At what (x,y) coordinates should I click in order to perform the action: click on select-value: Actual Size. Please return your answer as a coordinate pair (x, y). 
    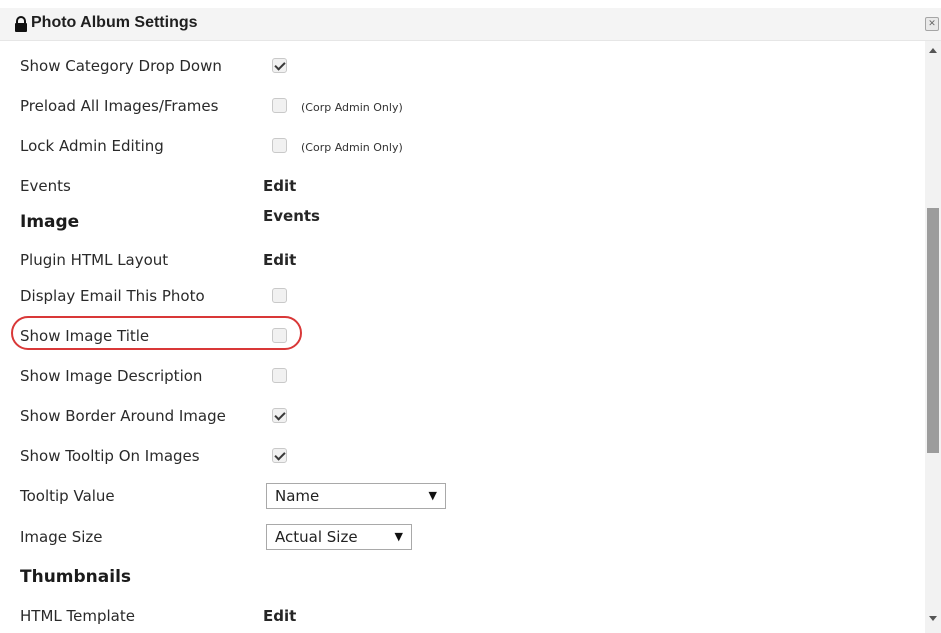
    Looking at the image, I should click on (316, 537).